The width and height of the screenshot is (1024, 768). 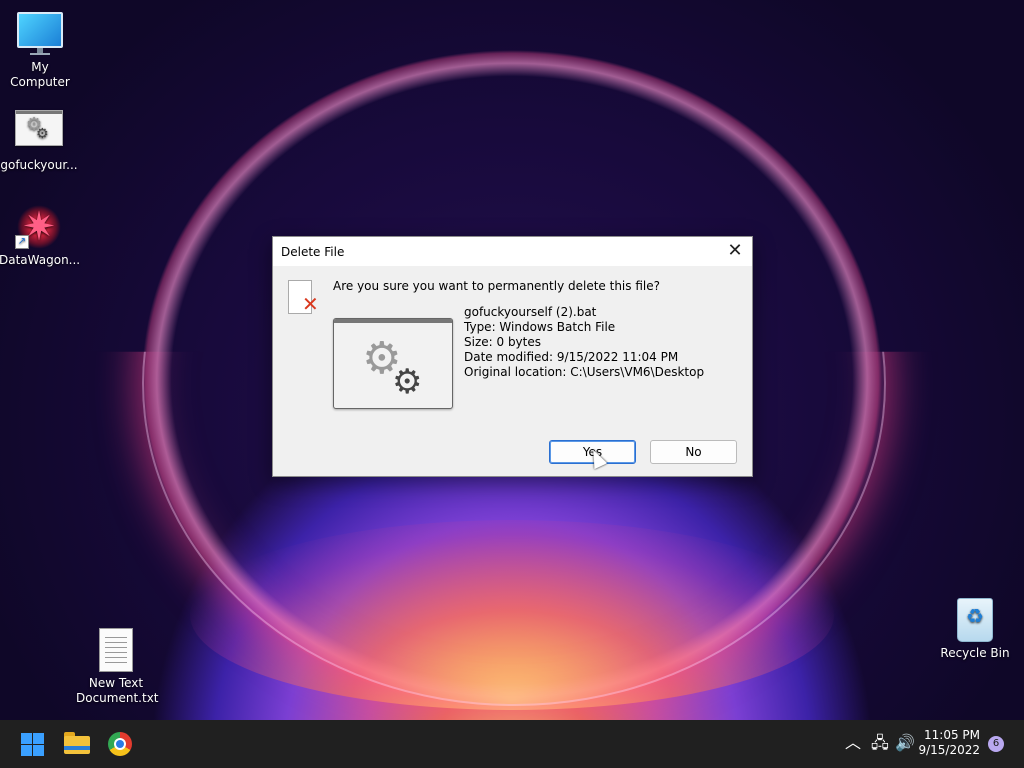 I want to click on desktop-icon-my-computer: My Computer, so click(x=40, y=50).